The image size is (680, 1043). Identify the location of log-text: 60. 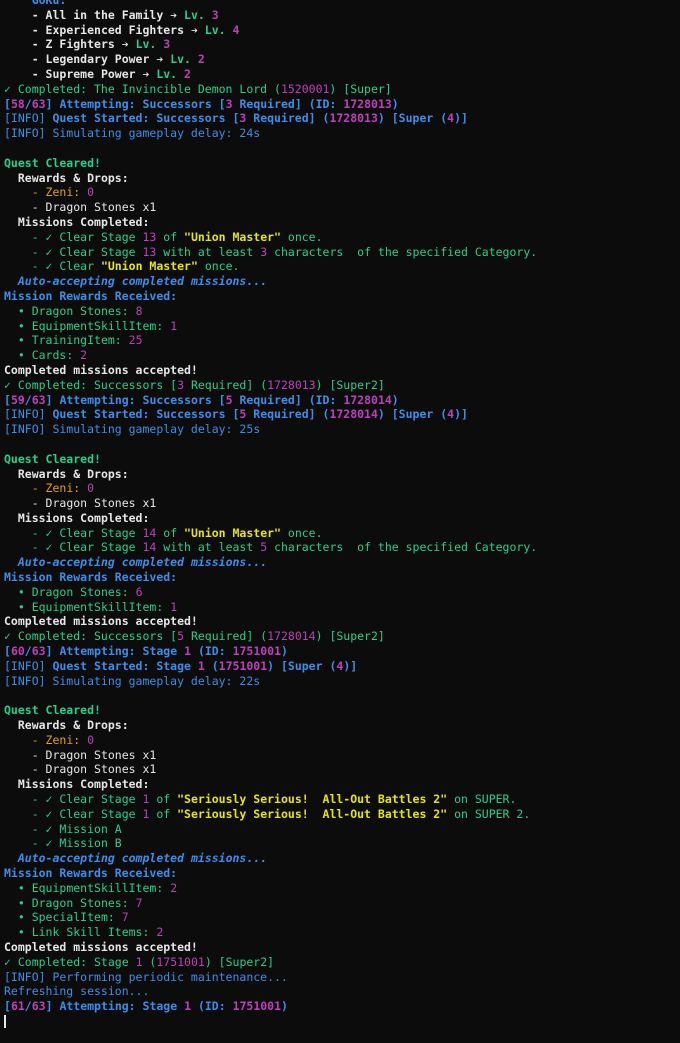
(17, 651).